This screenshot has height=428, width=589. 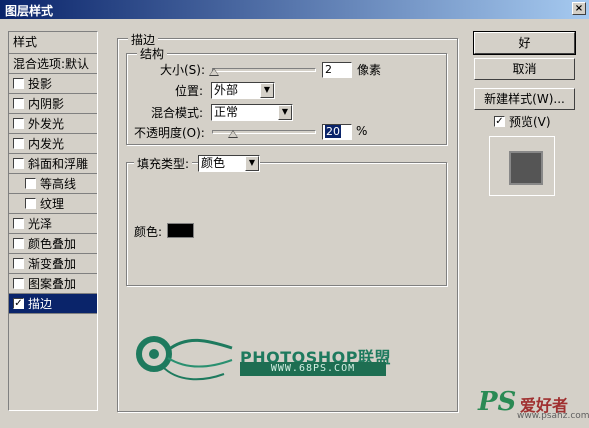 What do you see at coordinates (18, 303) in the screenshot?
I see `checkbox-icon: ✓` at bounding box center [18, 303].